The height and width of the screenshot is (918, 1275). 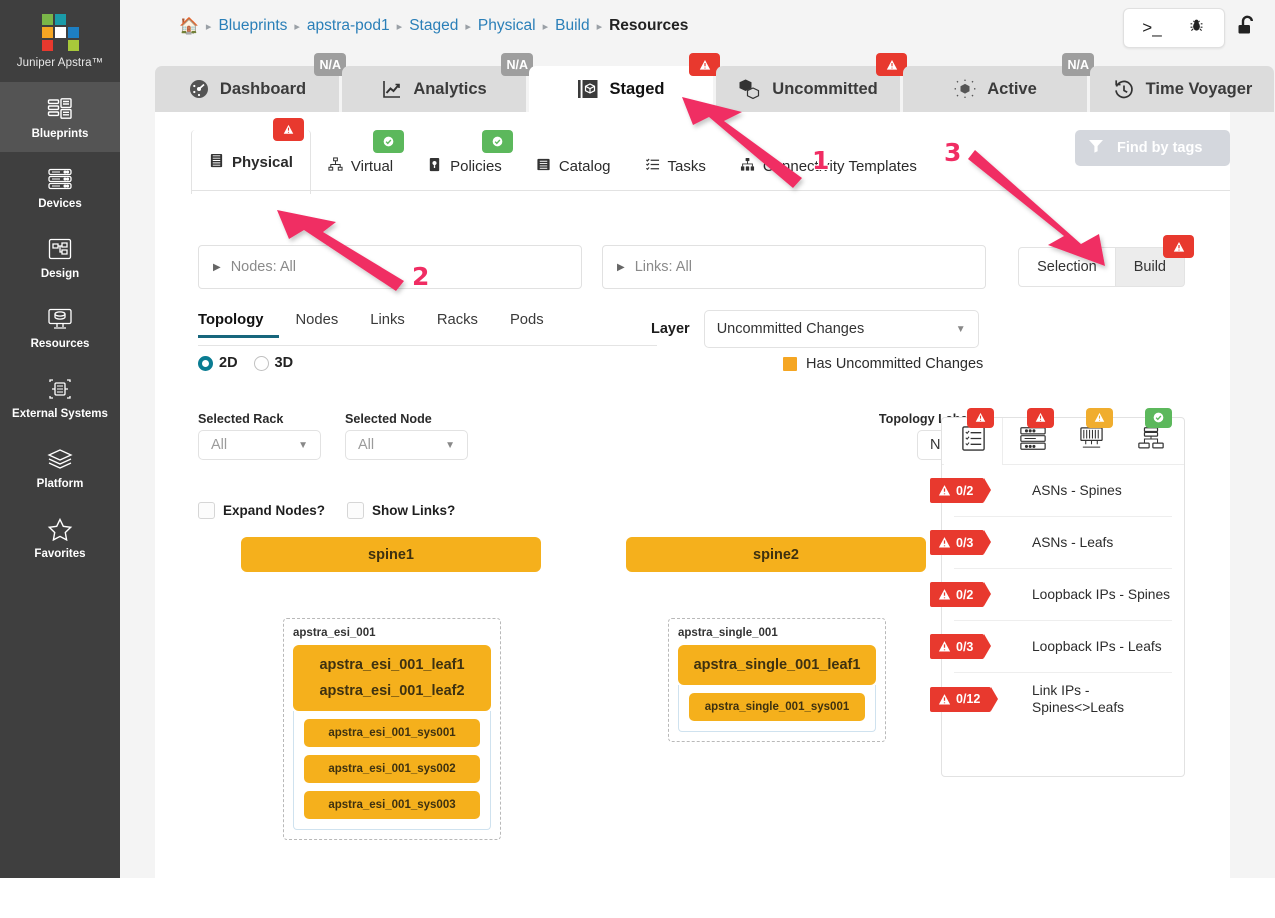 I want to click on tab-active: N/A Active, so click(x=998, y=82).